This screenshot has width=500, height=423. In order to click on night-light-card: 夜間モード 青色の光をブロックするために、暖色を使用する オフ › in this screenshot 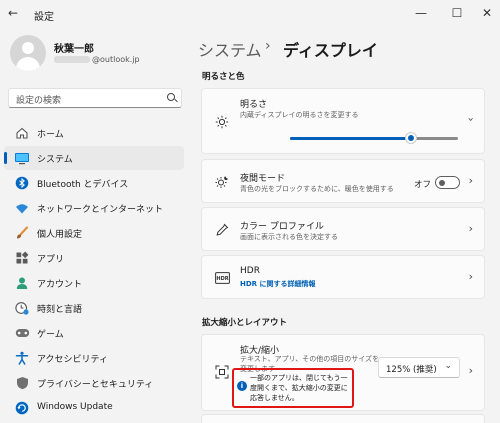, I will do `click(343, 181)`.